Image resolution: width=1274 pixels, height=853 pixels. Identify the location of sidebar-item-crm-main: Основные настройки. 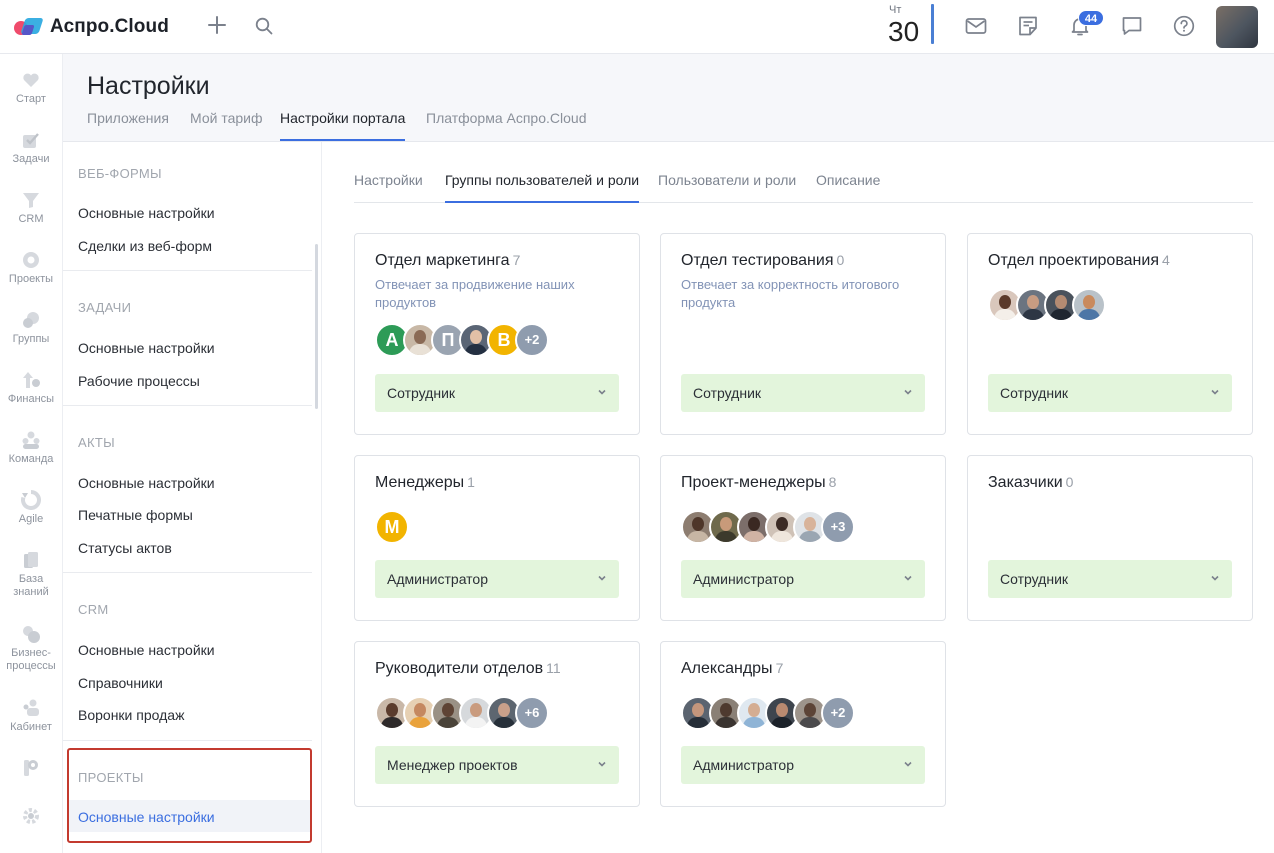
(146, 650).